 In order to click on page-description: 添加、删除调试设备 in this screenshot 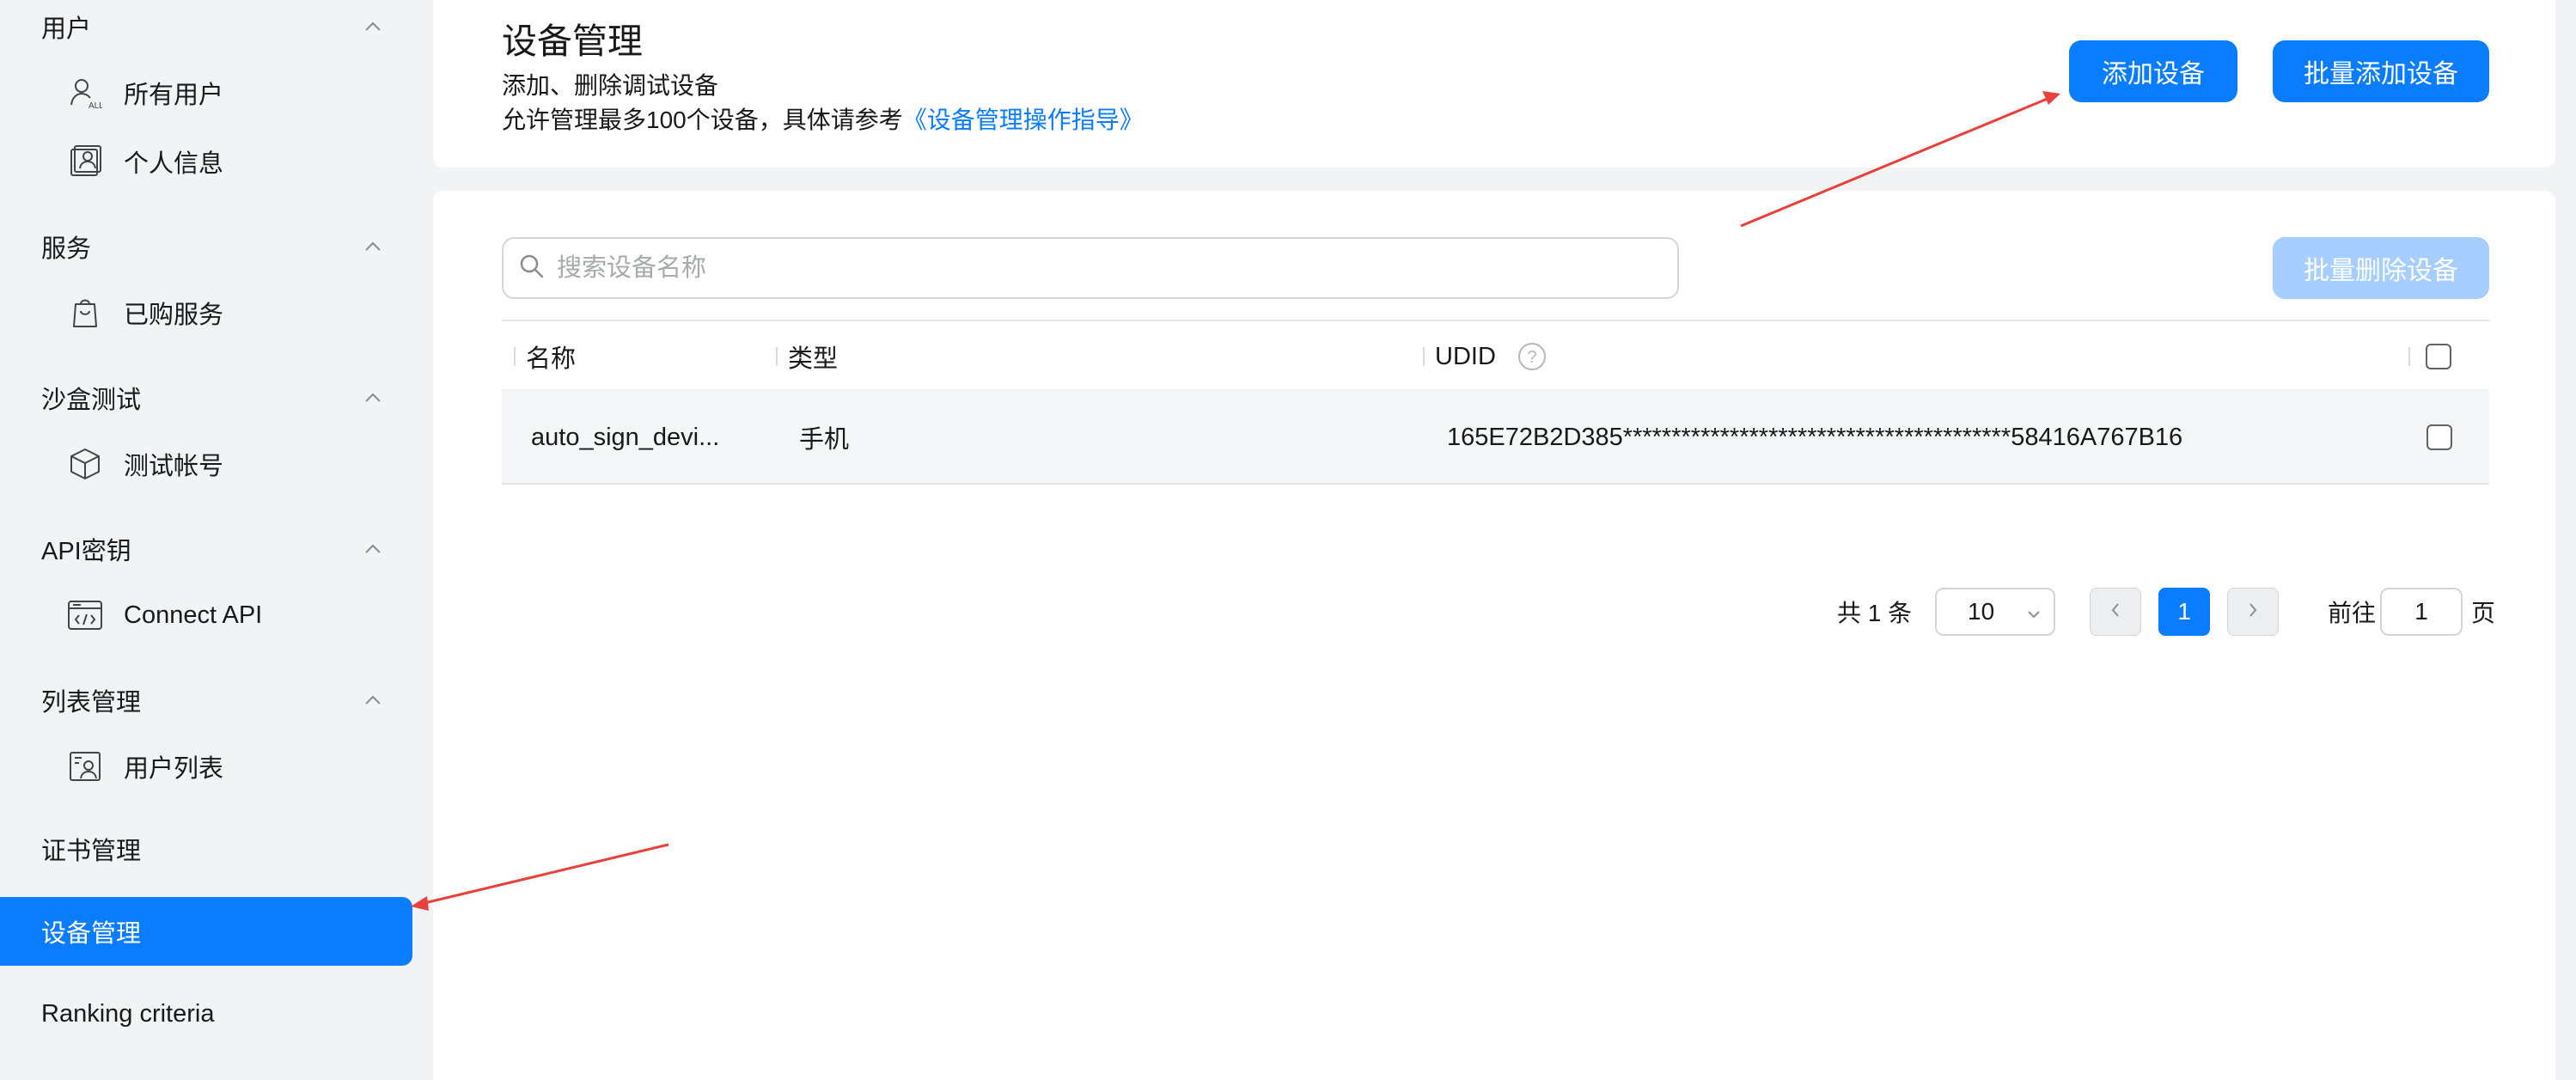, I will do `click(610, 85)`.